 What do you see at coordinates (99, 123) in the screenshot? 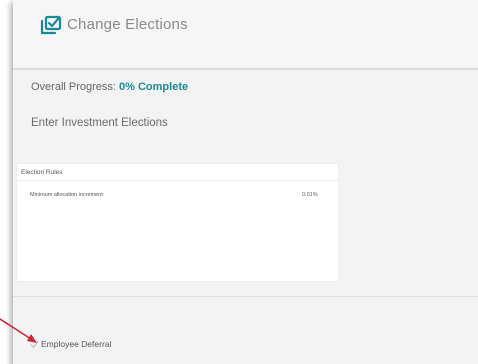
I see `section-title: Enter Investment Elections` at bounding box center [99, 123].